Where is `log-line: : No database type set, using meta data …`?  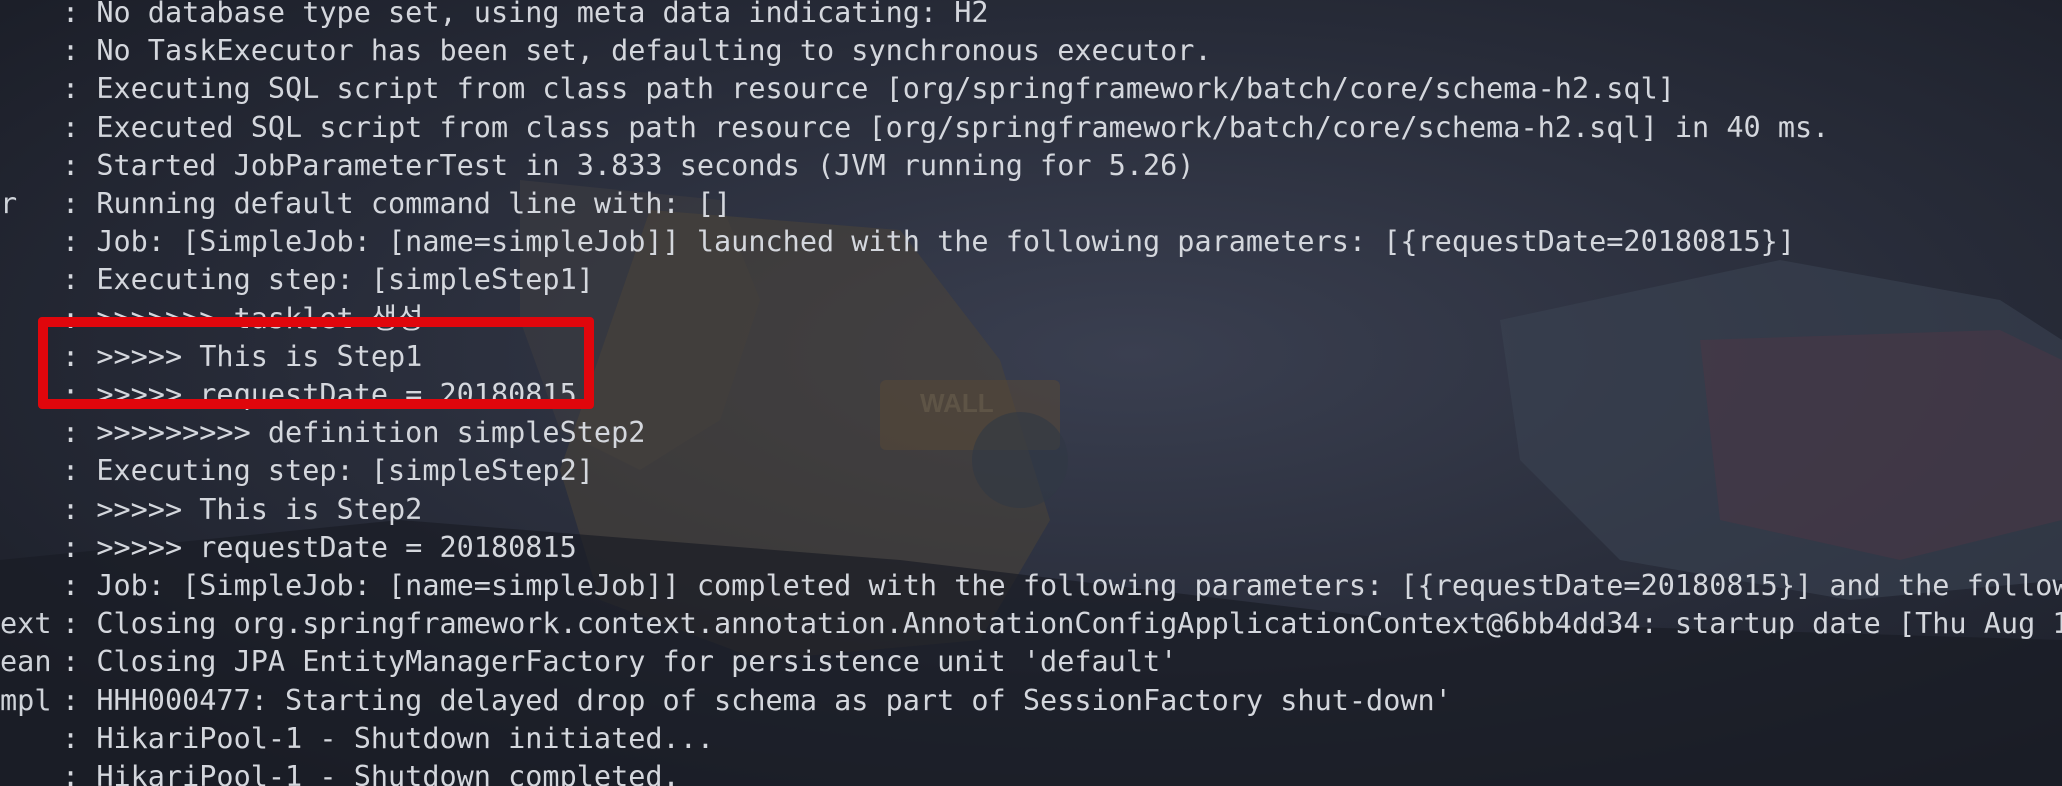
log-line: : No database type set, using meta data … is located at coordinates (1031, 16).